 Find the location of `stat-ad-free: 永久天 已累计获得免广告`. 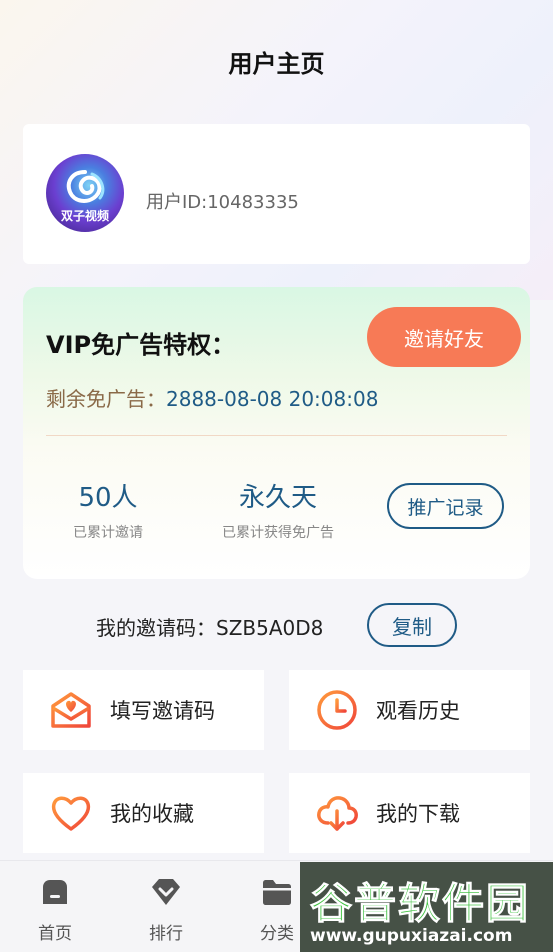

stat-ad-free: 永久天 已累计获得免广告 is located at coordinates (278, 509).